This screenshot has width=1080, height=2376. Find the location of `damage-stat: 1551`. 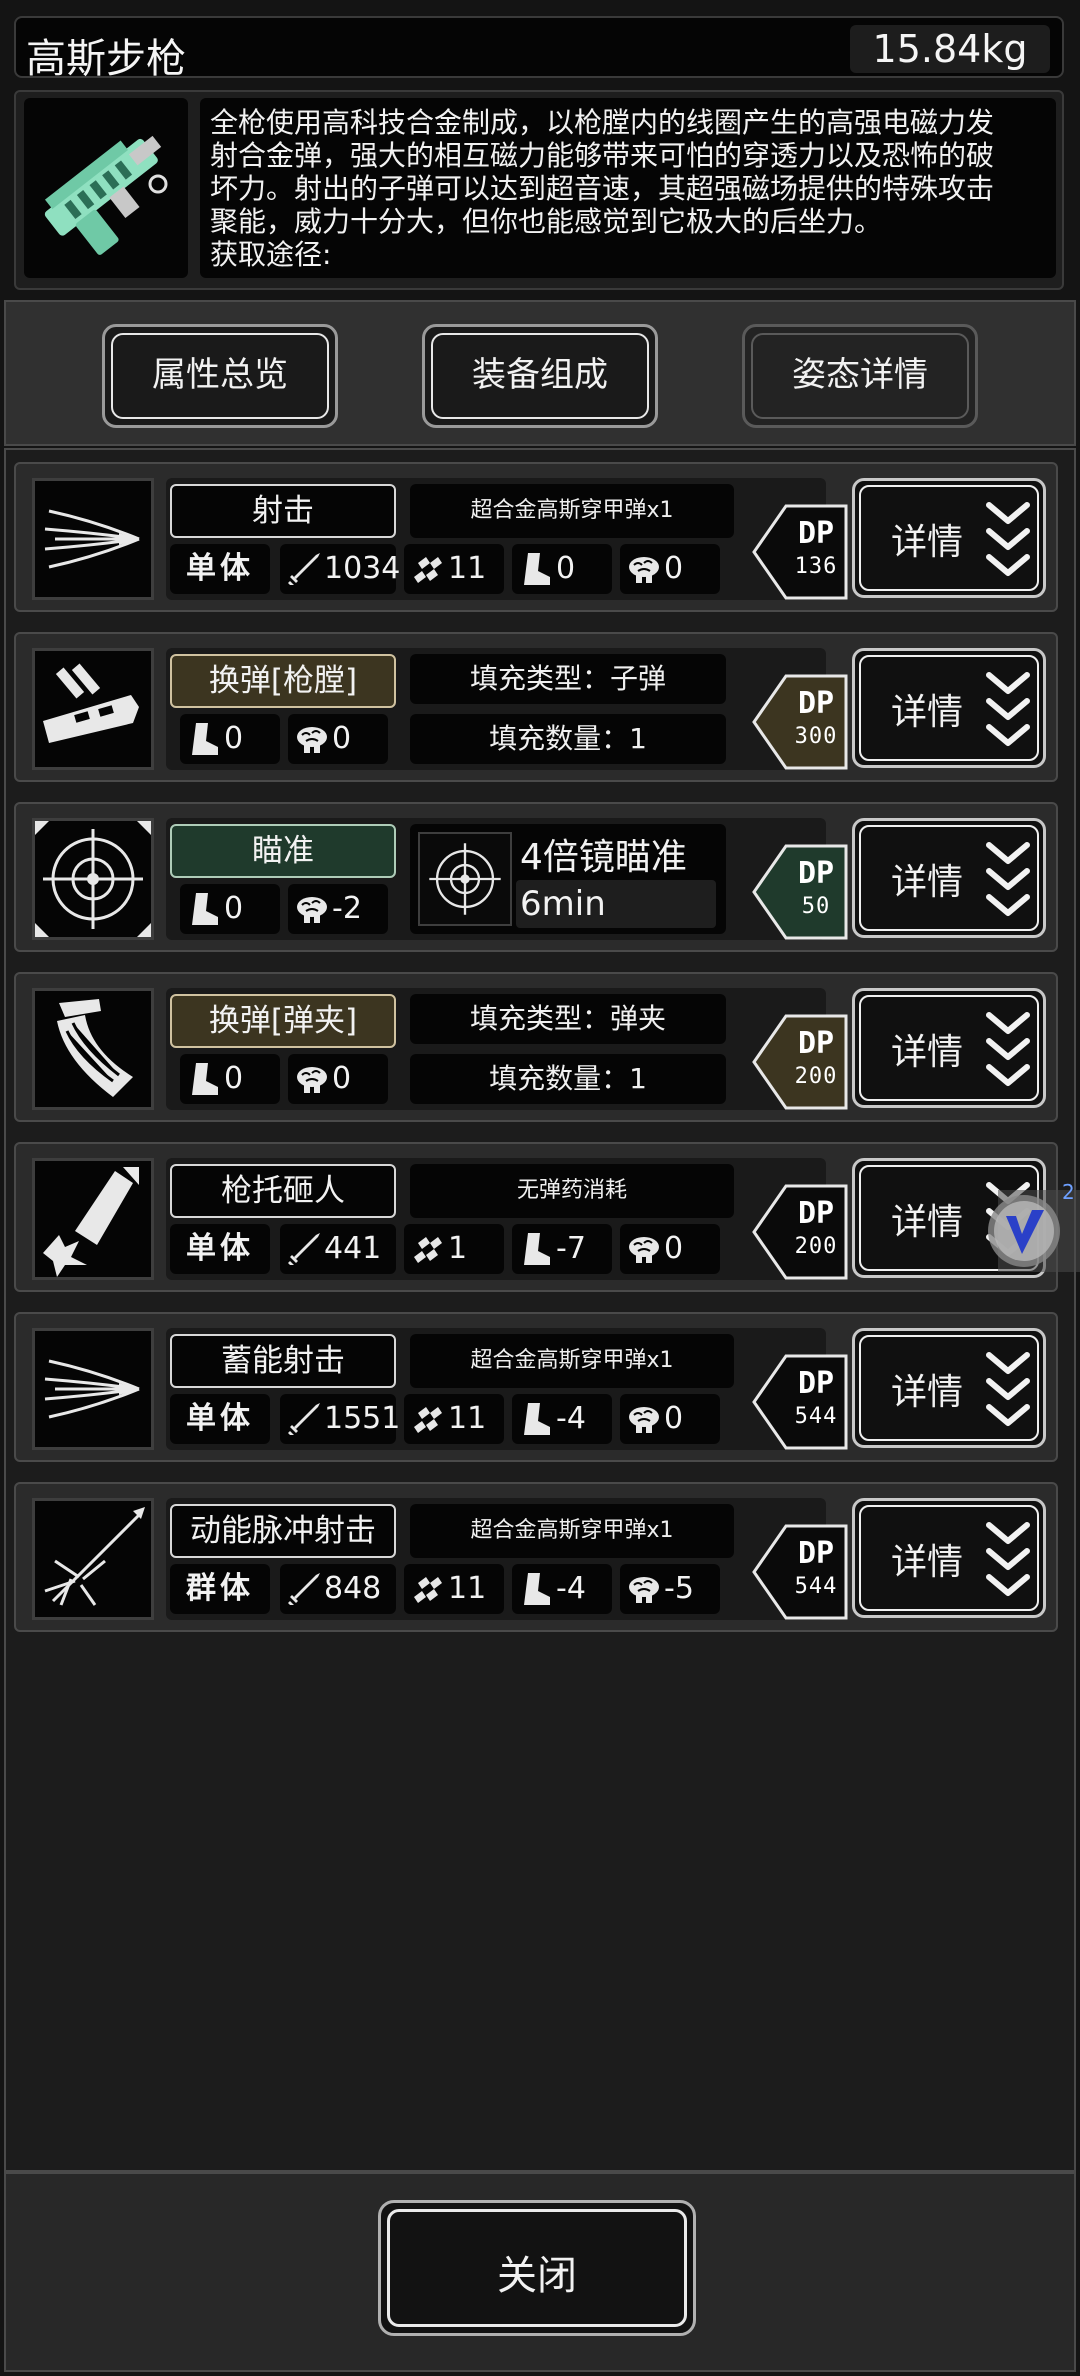

damage-stat: 1551 is located at coordinates (340, 1419).